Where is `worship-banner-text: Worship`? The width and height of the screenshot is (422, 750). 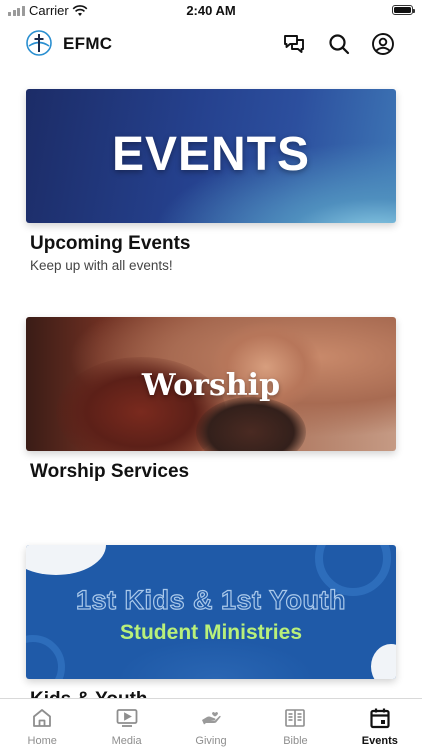
worship-banner-text: Worship is located at coordinates (211, 385).